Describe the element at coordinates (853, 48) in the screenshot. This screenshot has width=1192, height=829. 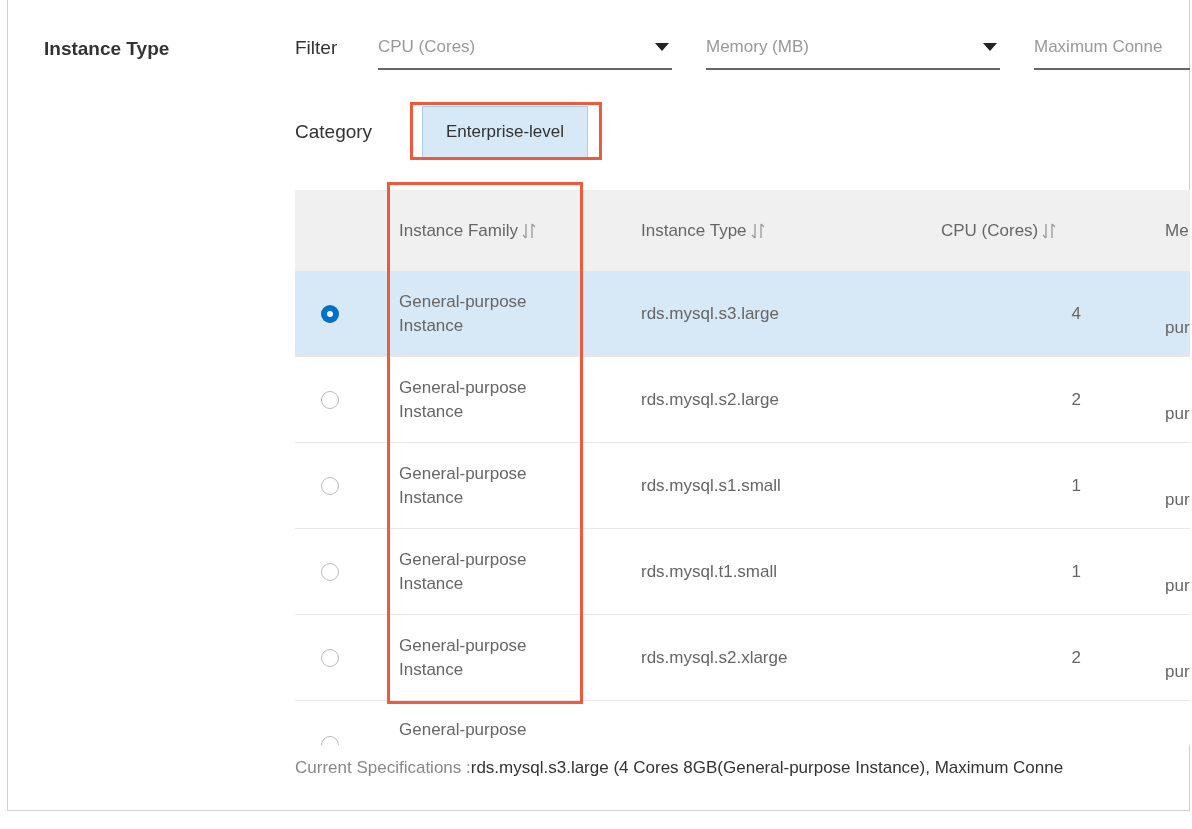
I see `dropdown-field: Memory (MB)` at that location.